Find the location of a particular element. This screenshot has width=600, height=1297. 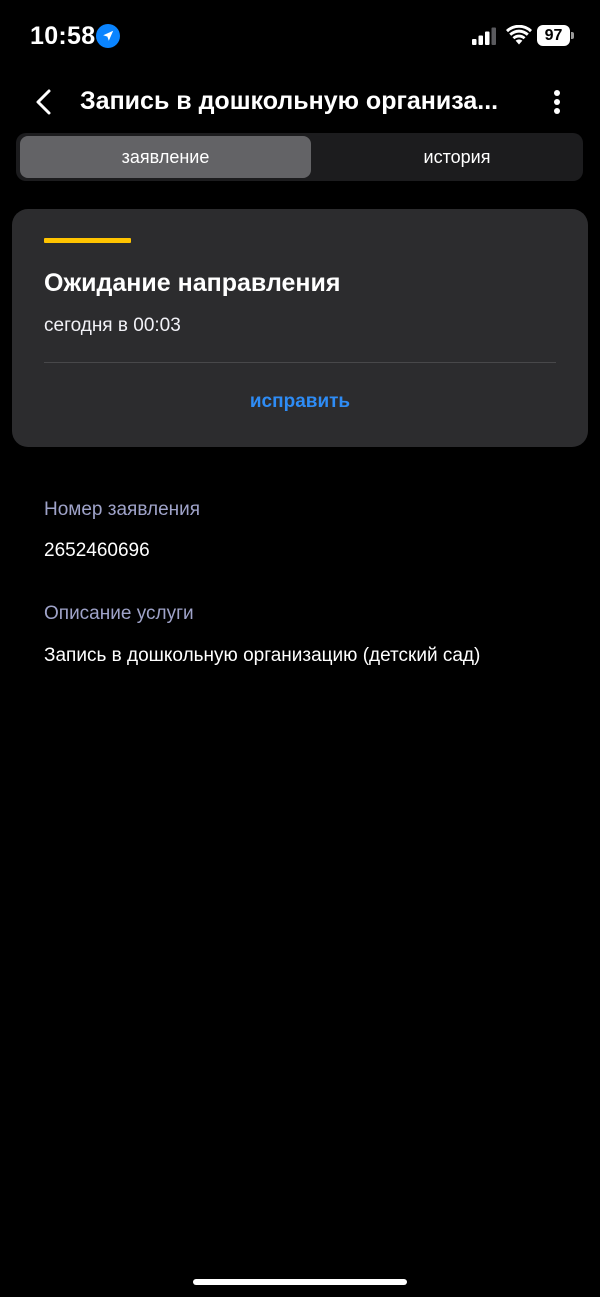

cellular-signal-icon is located at coordinates (485, 38).